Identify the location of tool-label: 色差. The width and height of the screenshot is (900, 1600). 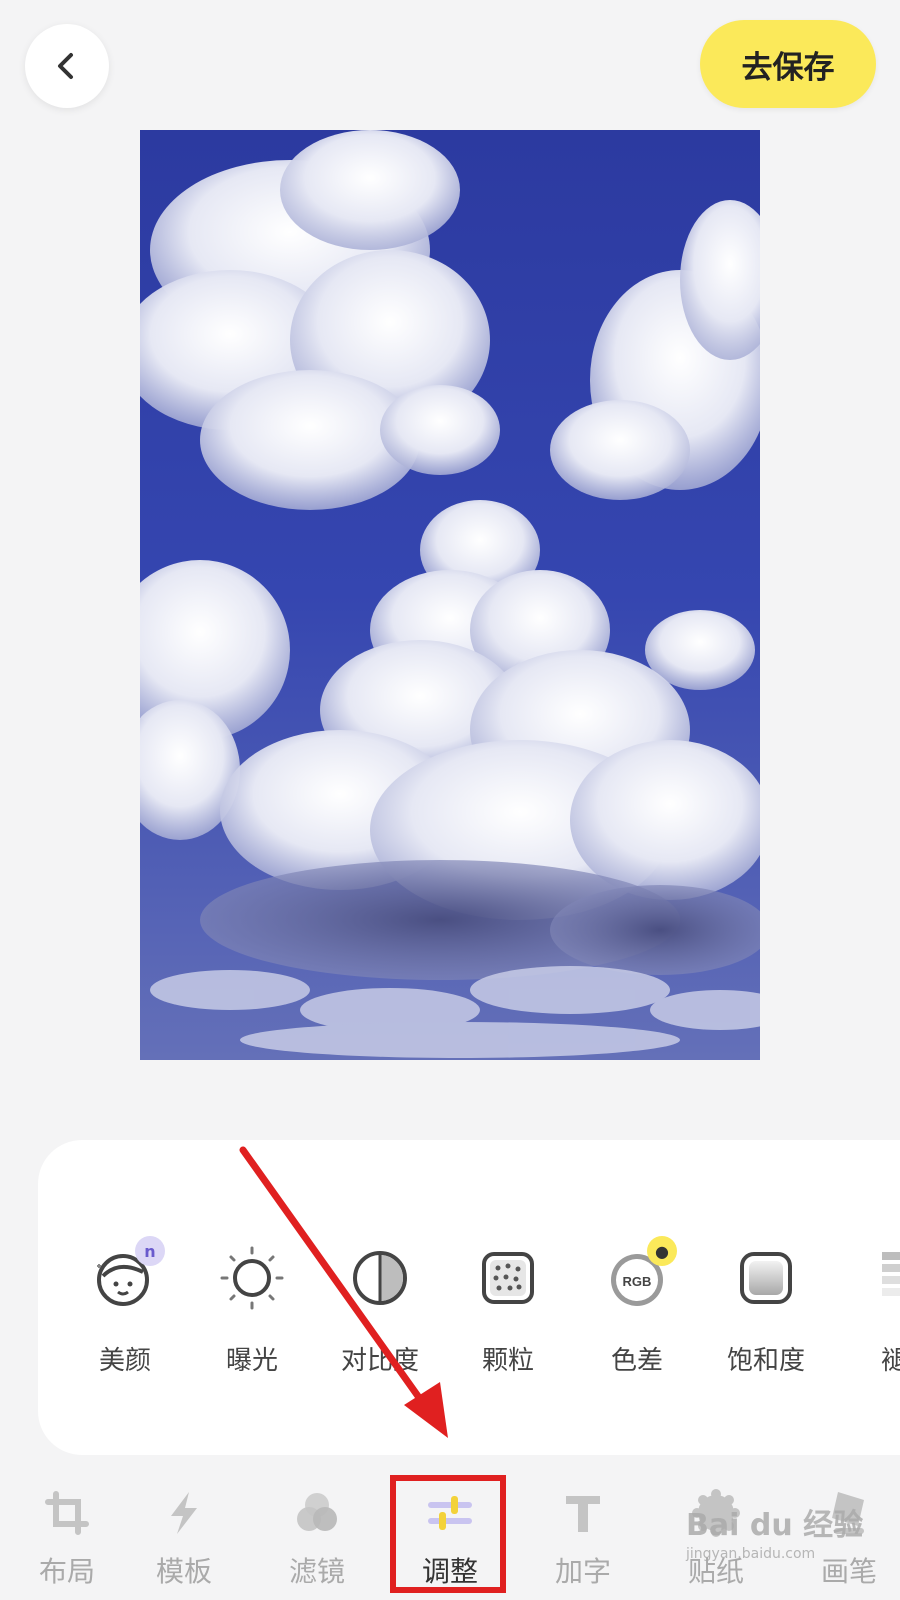
(636, 1361).